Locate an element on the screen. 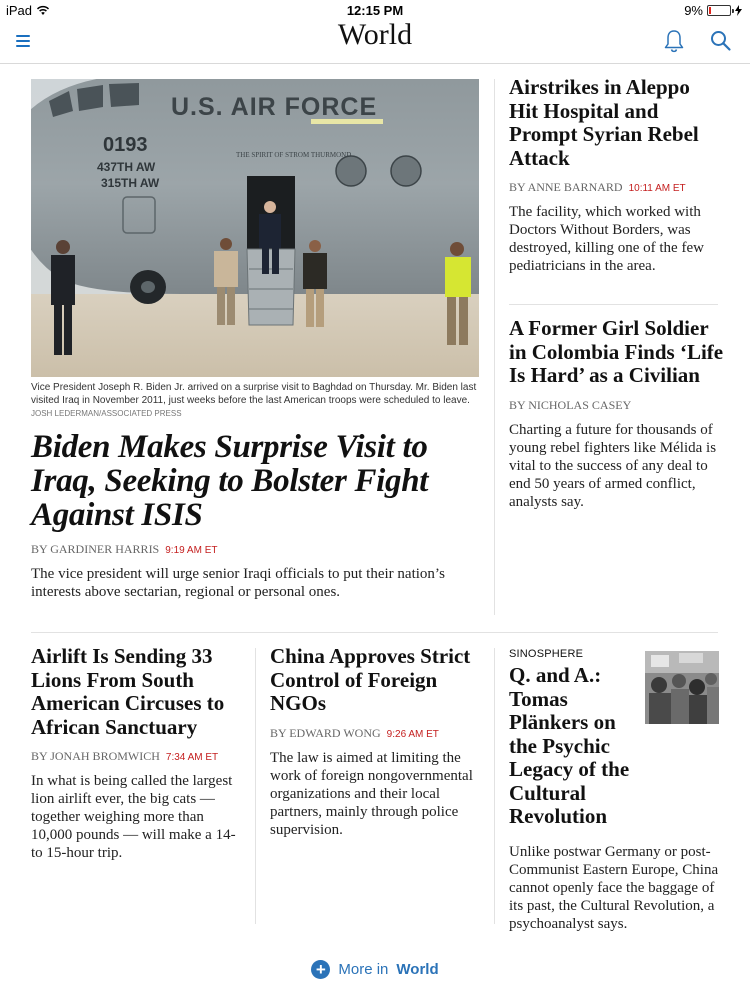  crowd-photo is located at coordinates (682, 687).